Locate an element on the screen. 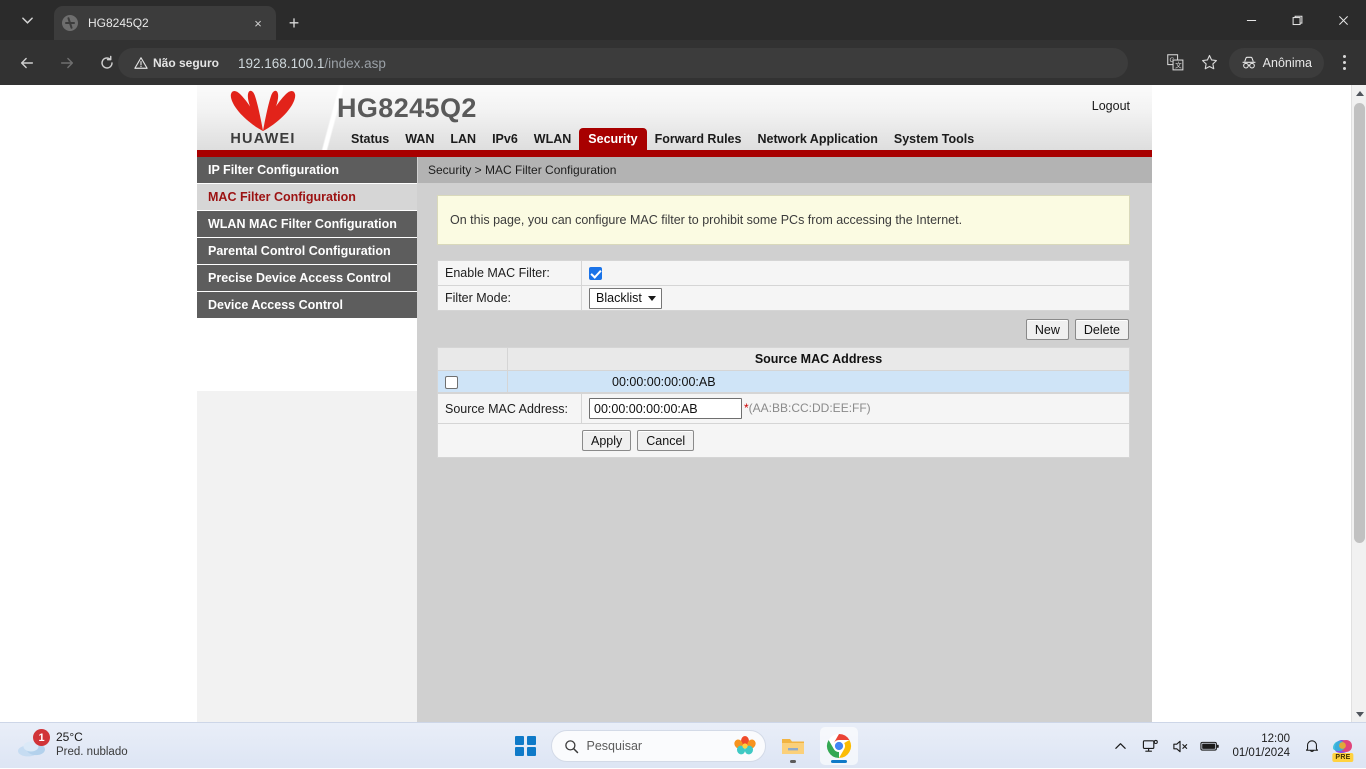 The image size is (1366, 769). sidebar-item-wlan-mac-filter: WLAN MAC Filter Configuration is located at coordinates (307, 224).